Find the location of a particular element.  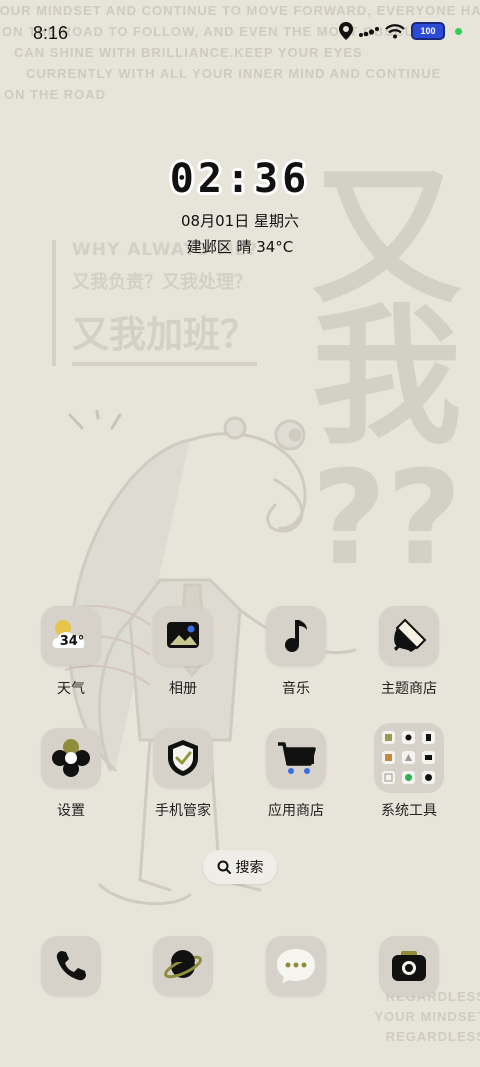

app-label: 手机管家 is located at coordinates (183, 811).